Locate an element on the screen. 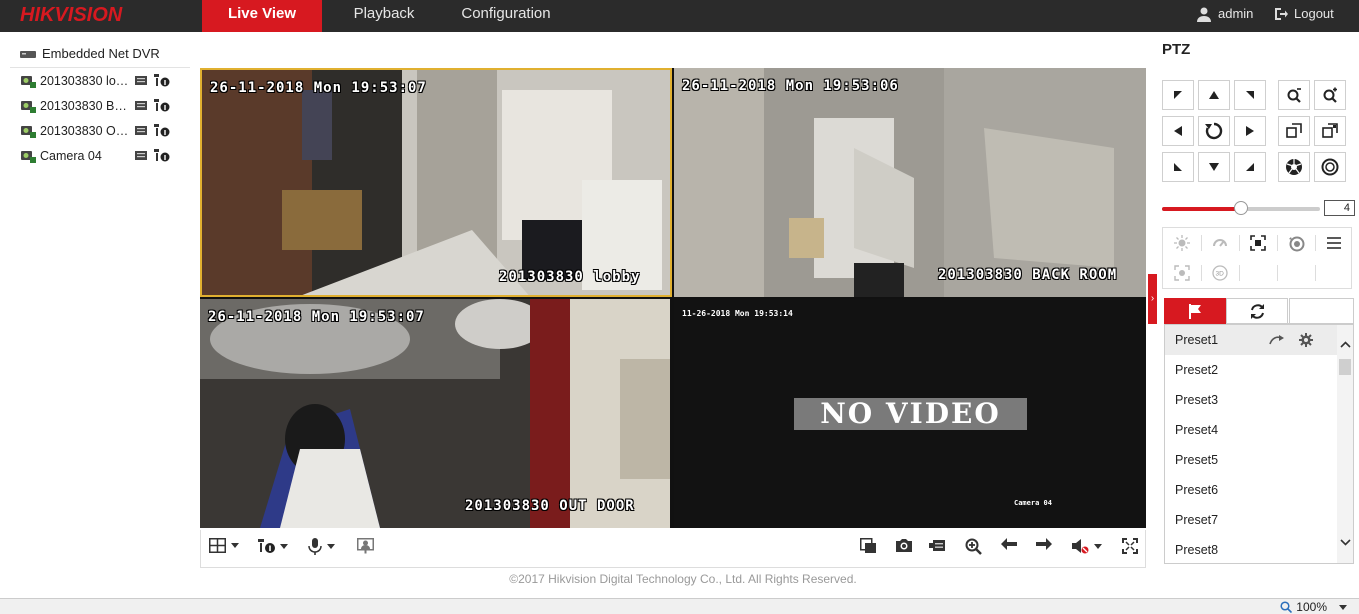 Image resolution: width=1359 pixels, height=614 pixels. arrow-up-left-icon is located at coordinates (1178, 95).